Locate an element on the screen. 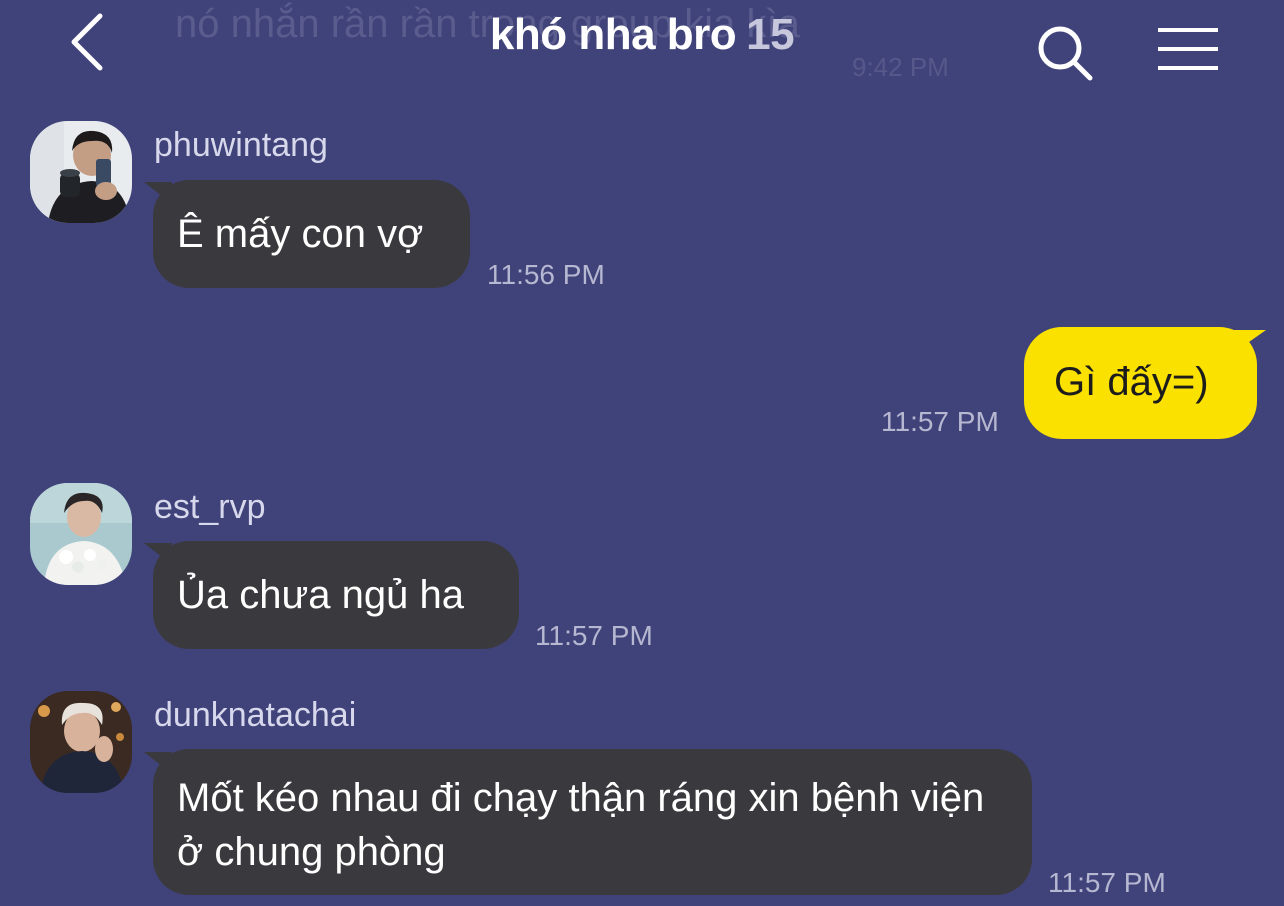 The height and width of the screenshot is (906, 1284). search-icon is located at coordinates (1065, 53).